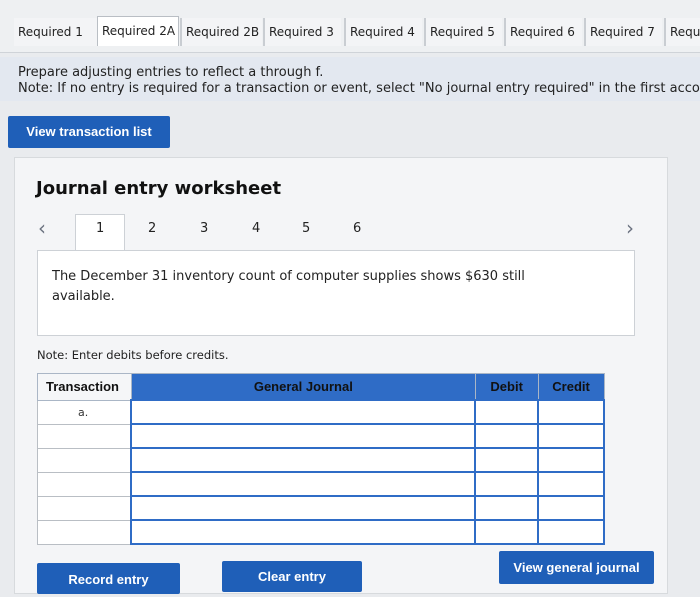  What do you see at coordinates (108, 578) in the screenshot?
I see `record-entry-button: Record entry` at bounding box center [108, 578].